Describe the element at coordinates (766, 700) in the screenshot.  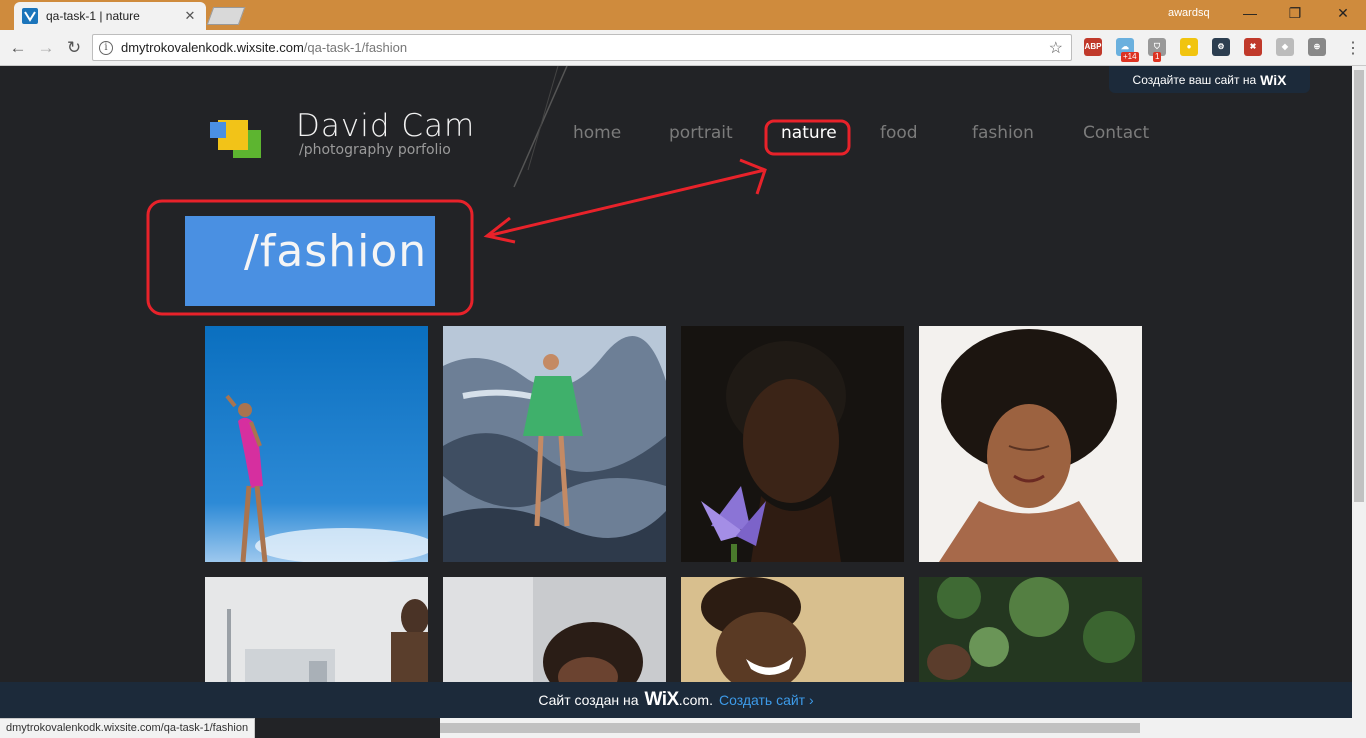
I see `create-site-link: Создать сайт ›` at that location.